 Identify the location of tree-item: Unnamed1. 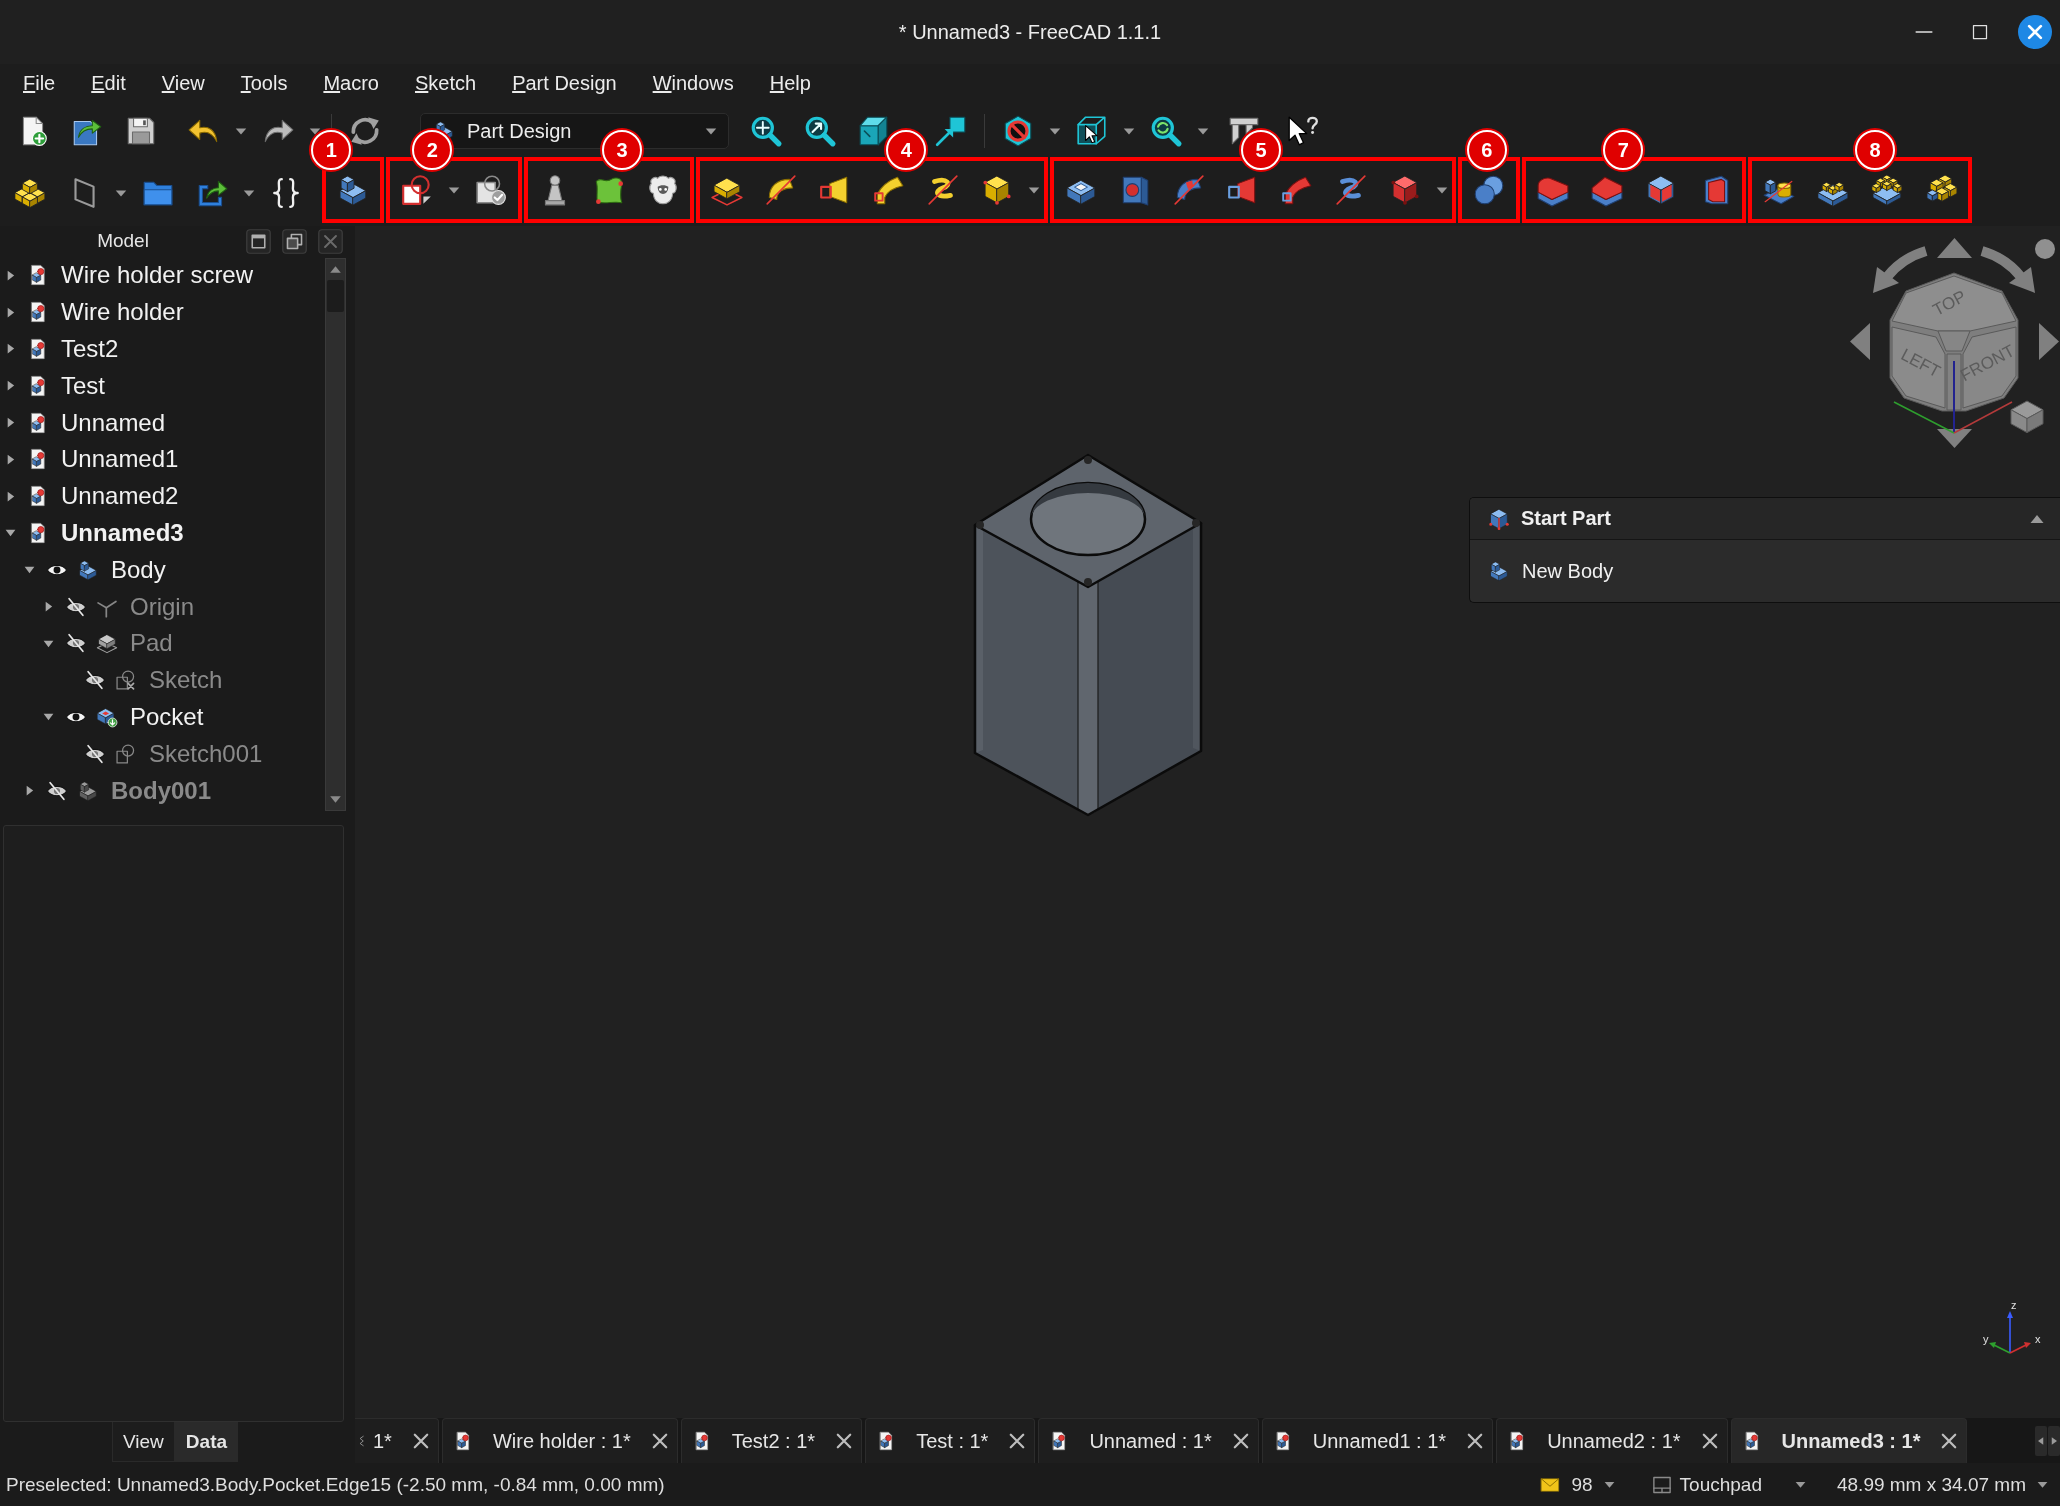
(120, 459).